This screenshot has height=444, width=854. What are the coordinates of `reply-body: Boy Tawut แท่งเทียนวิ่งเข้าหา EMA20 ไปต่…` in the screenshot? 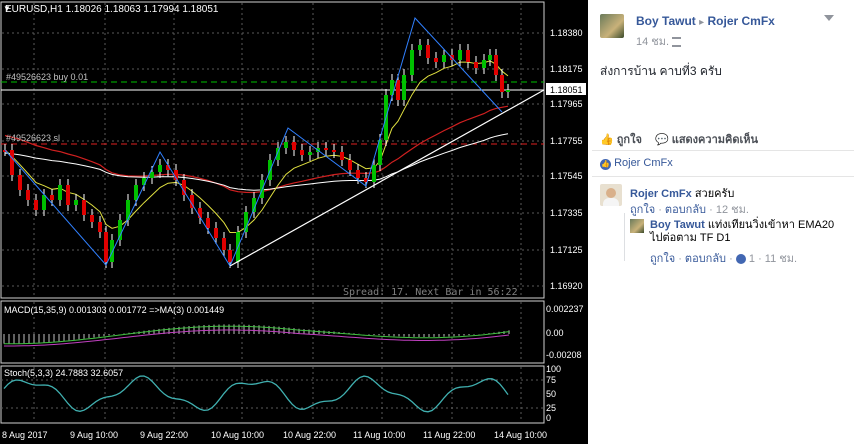 It's located at (750, 232).